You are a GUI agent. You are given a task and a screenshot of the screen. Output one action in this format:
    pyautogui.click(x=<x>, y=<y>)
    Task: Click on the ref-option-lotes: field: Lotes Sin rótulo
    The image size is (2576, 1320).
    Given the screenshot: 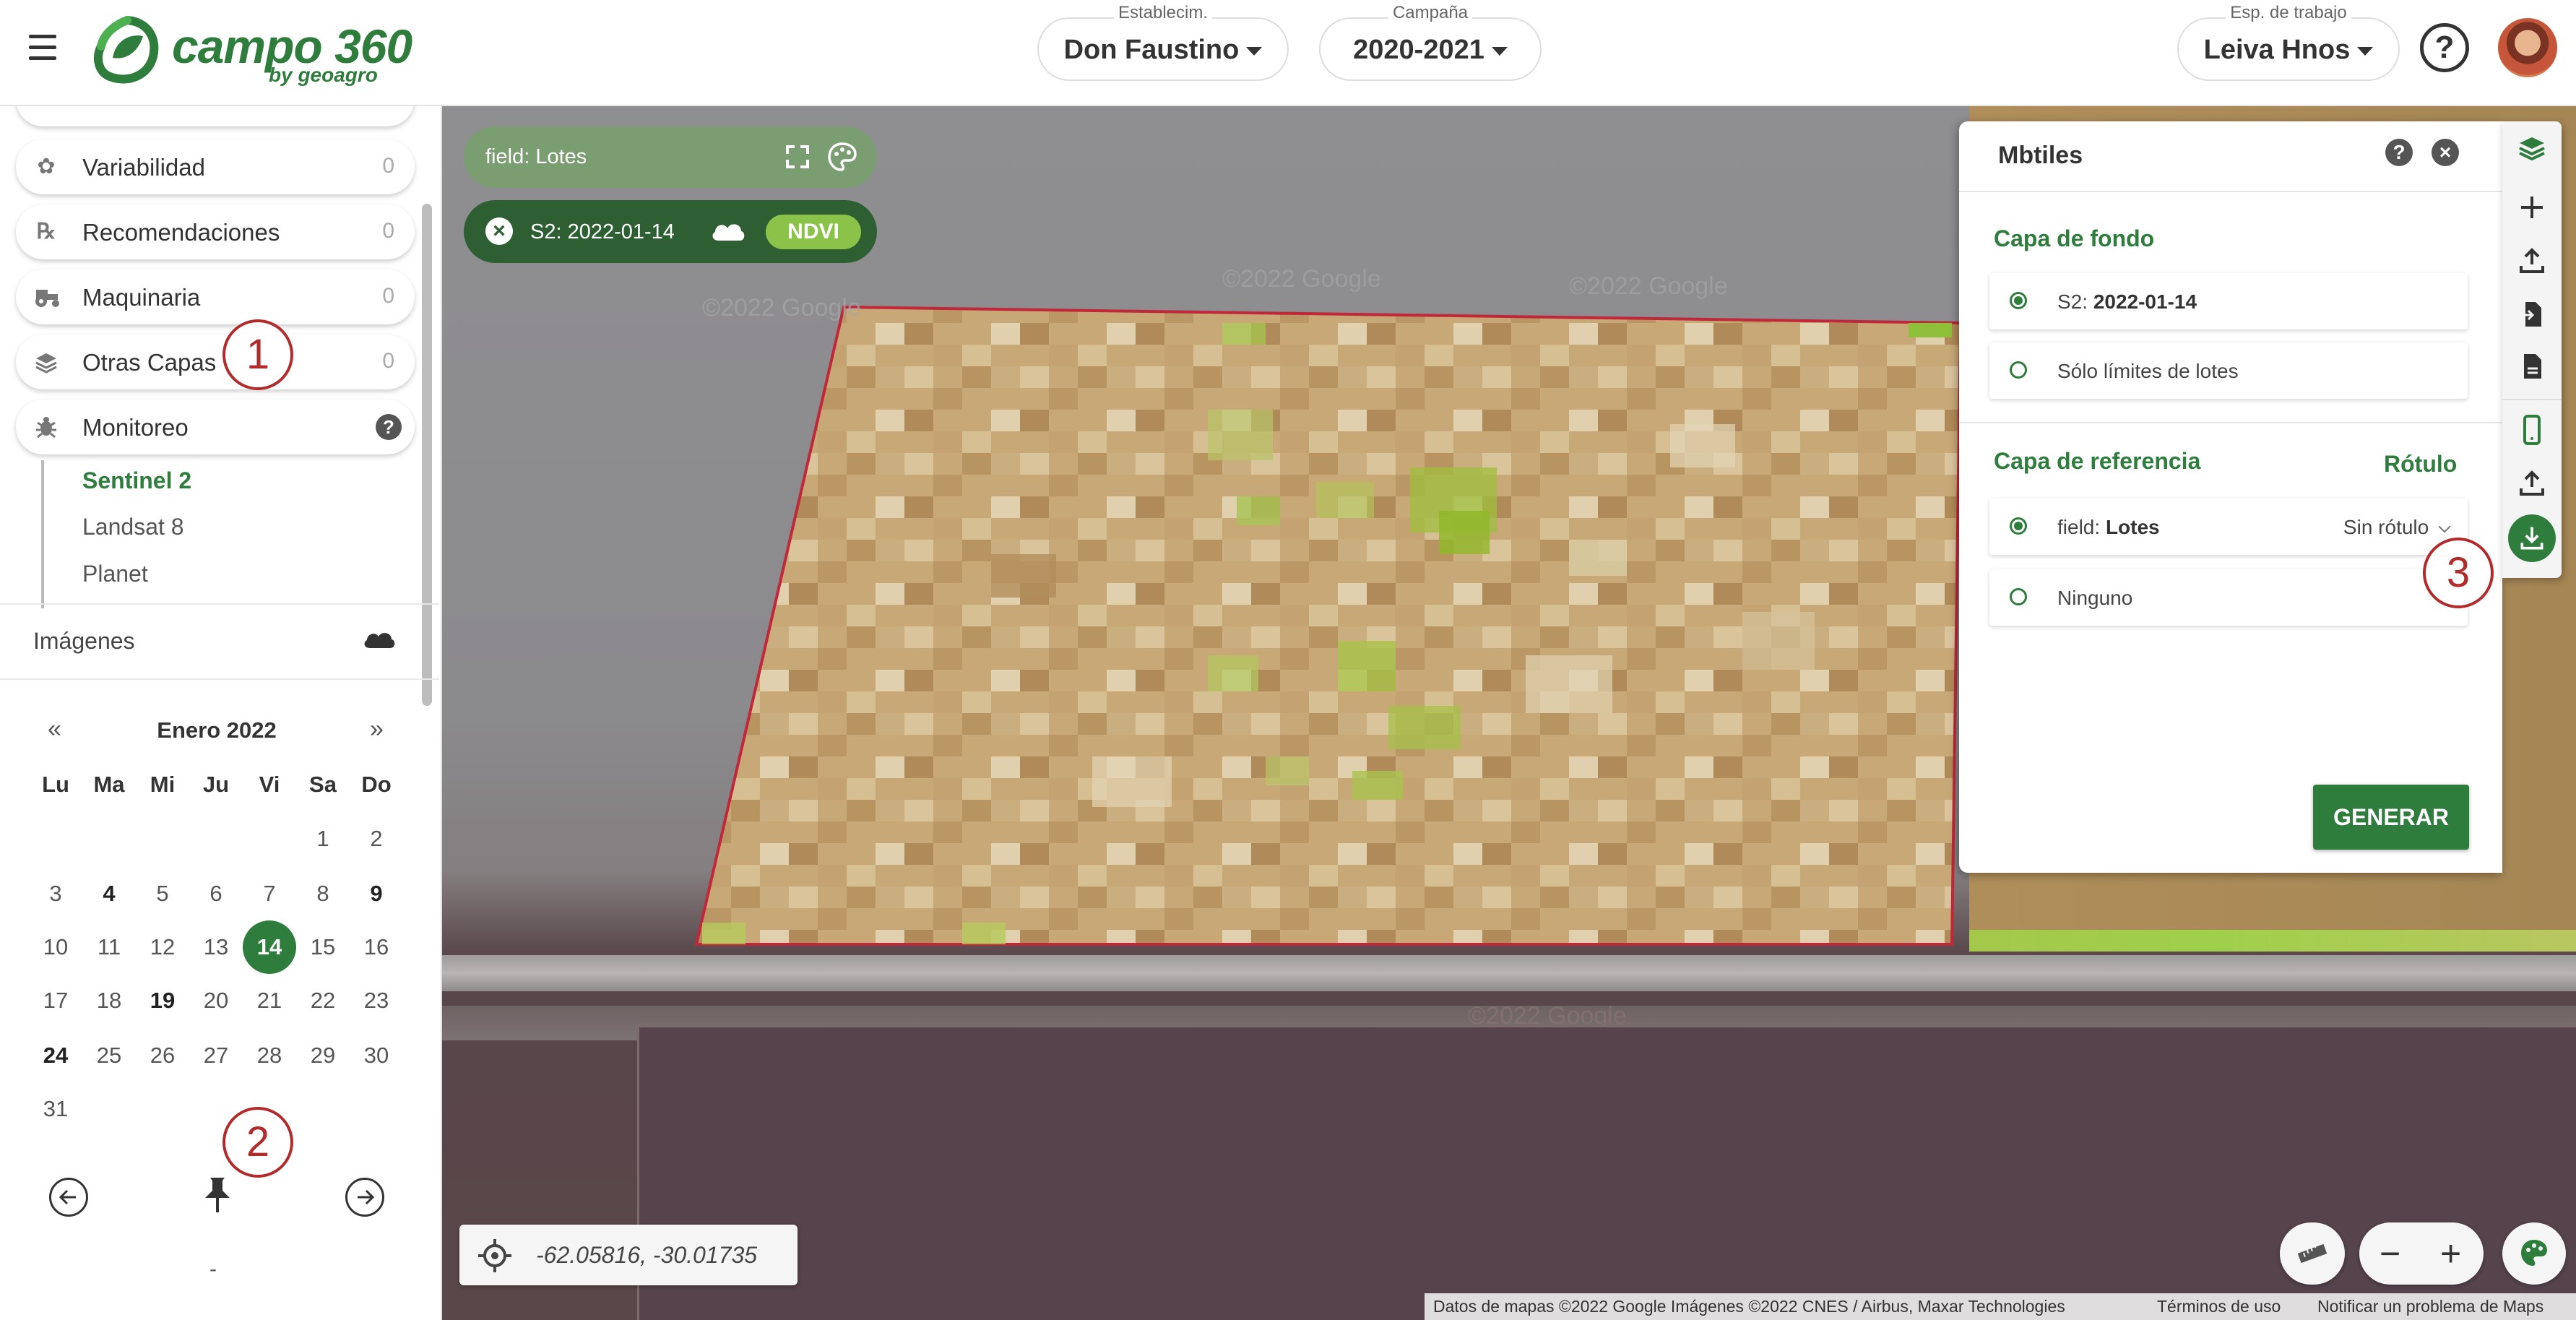 What is the action you would take?
    pyautogui.click(x=2229, y=527)
    